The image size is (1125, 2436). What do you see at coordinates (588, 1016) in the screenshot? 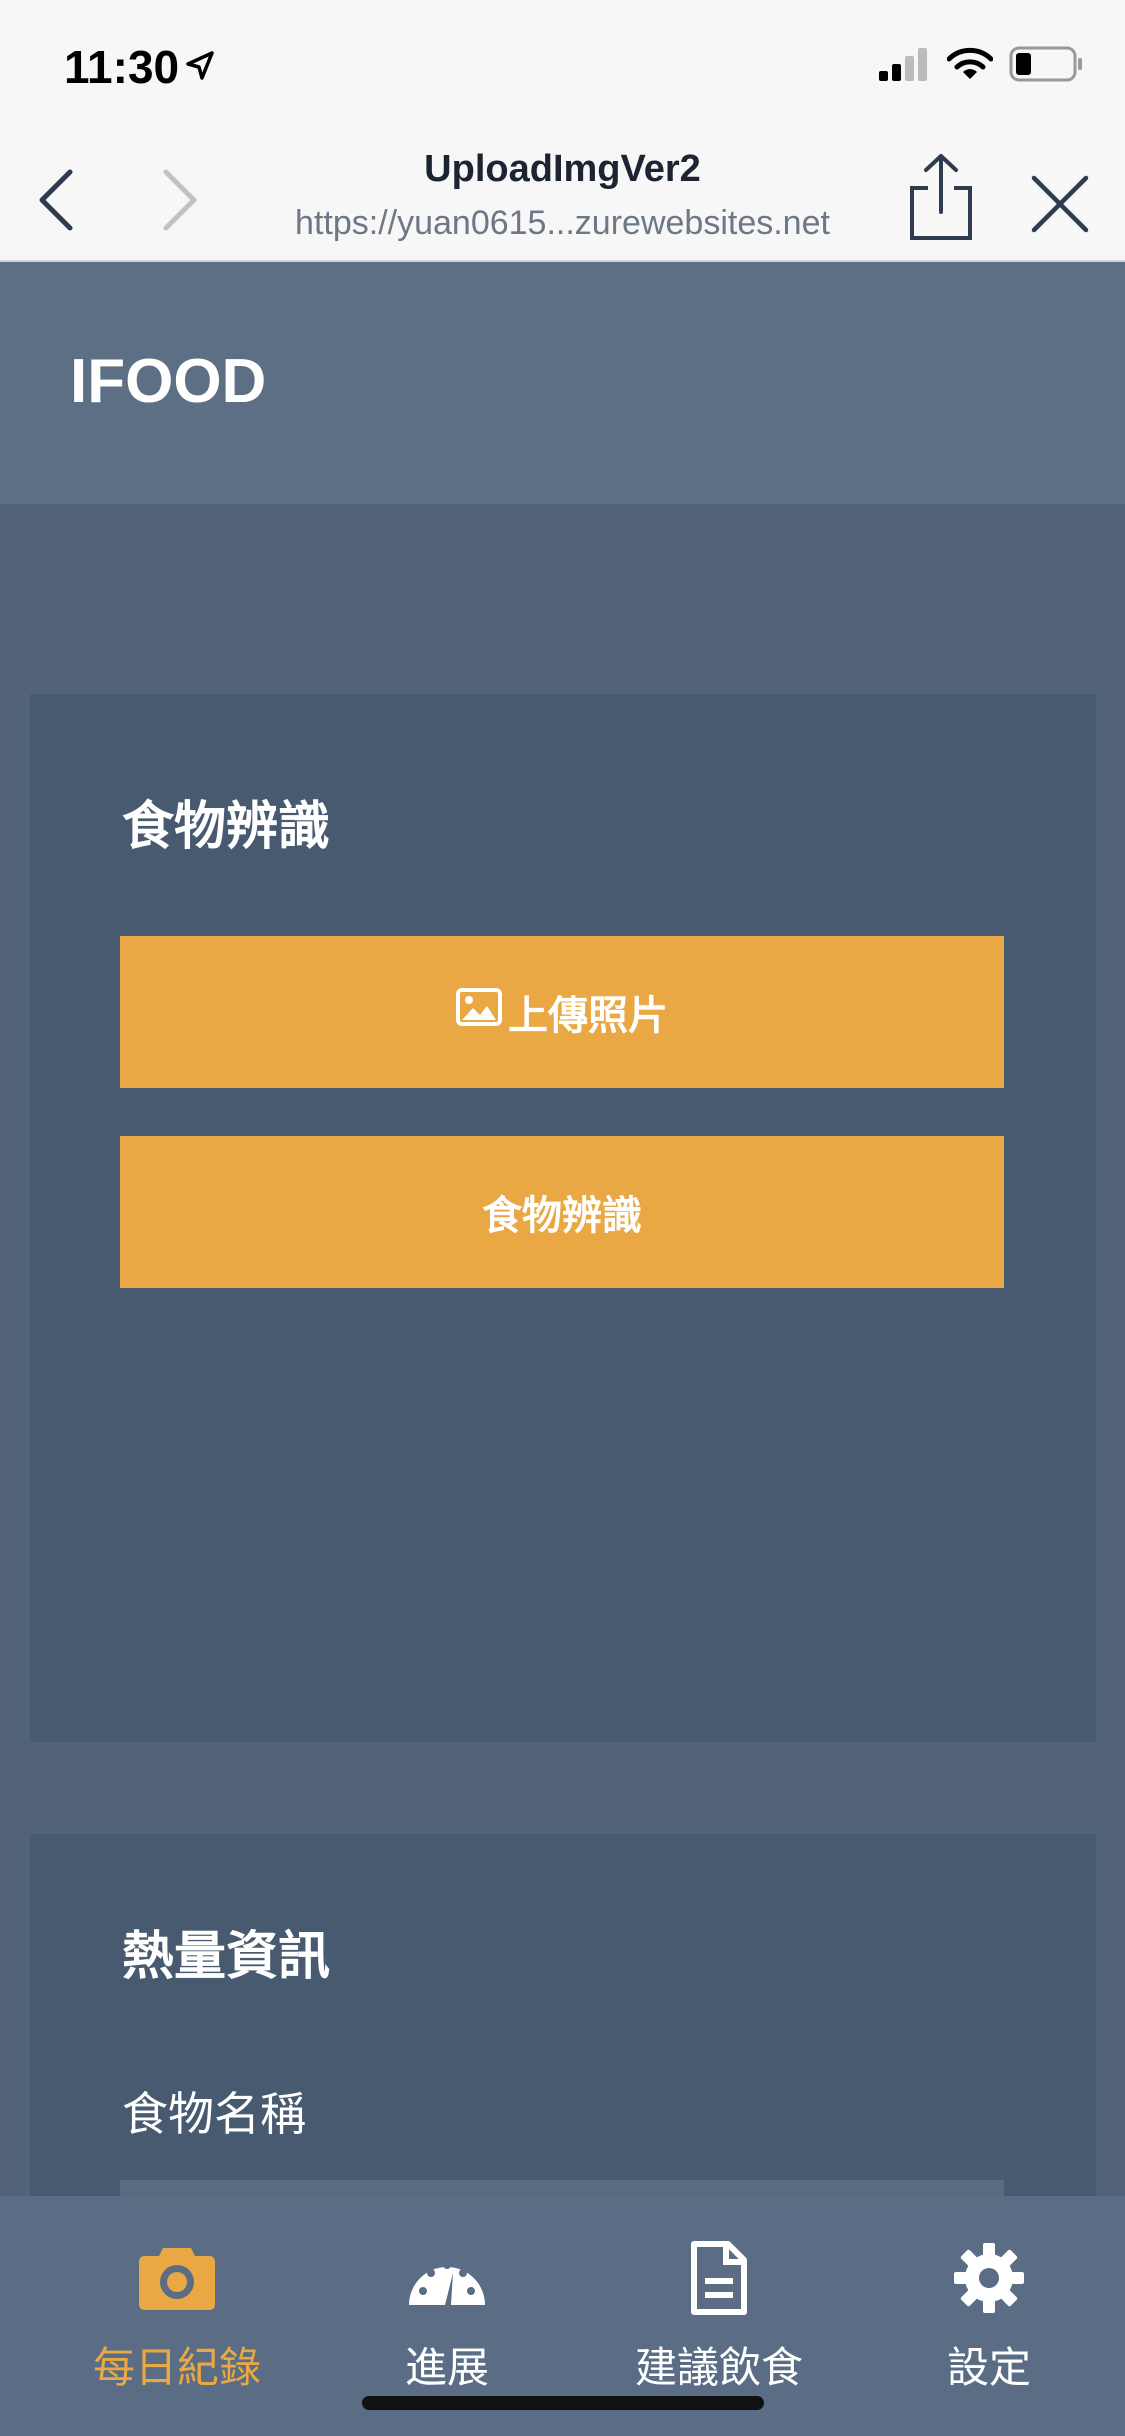
I see `upload-photo-label: 上傳照片` at bounding box center [588, 1016].